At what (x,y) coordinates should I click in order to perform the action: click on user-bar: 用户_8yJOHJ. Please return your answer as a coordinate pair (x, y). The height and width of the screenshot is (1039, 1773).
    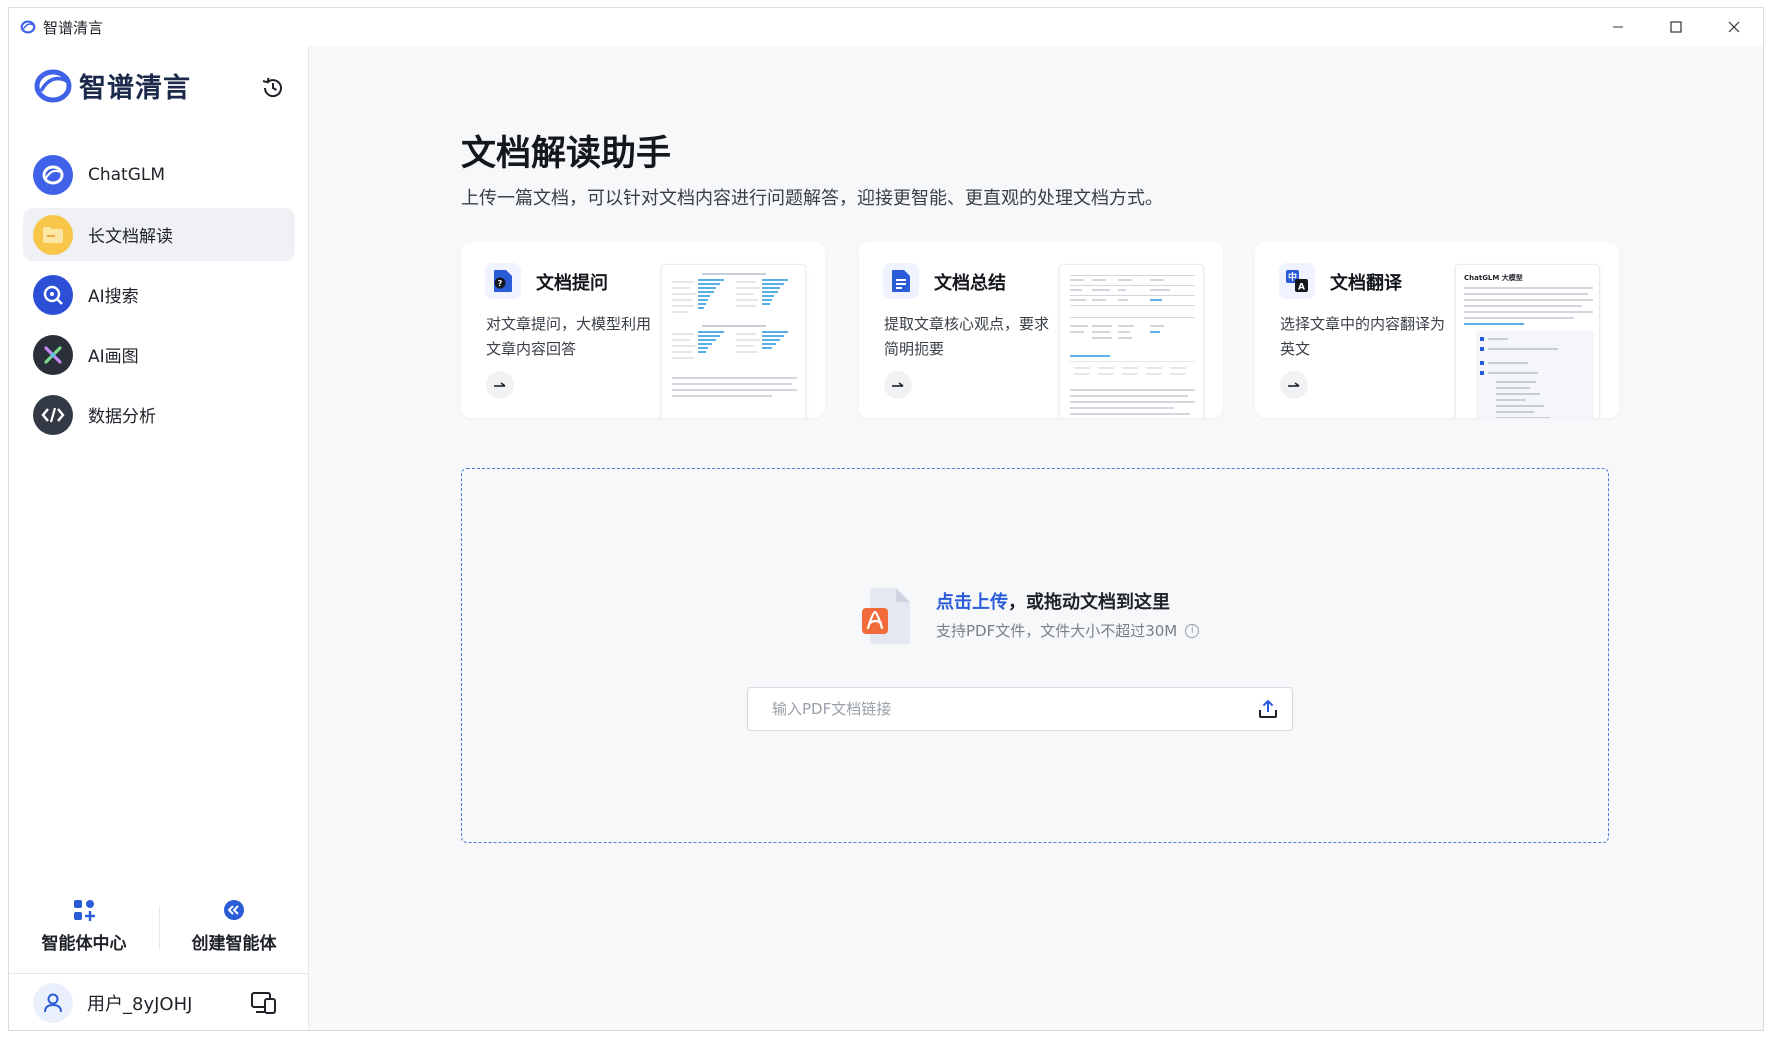
    Looking at the image, I should click on (159, 1001).